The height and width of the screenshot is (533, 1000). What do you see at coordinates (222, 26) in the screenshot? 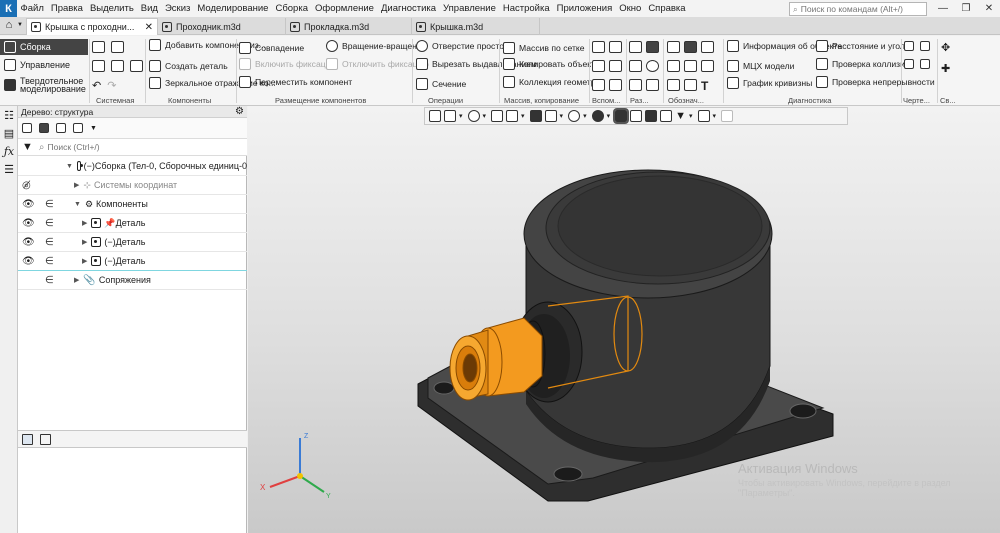
I see `tab-passthrough: Проходник.m3d` at bounding box center [222, 26].